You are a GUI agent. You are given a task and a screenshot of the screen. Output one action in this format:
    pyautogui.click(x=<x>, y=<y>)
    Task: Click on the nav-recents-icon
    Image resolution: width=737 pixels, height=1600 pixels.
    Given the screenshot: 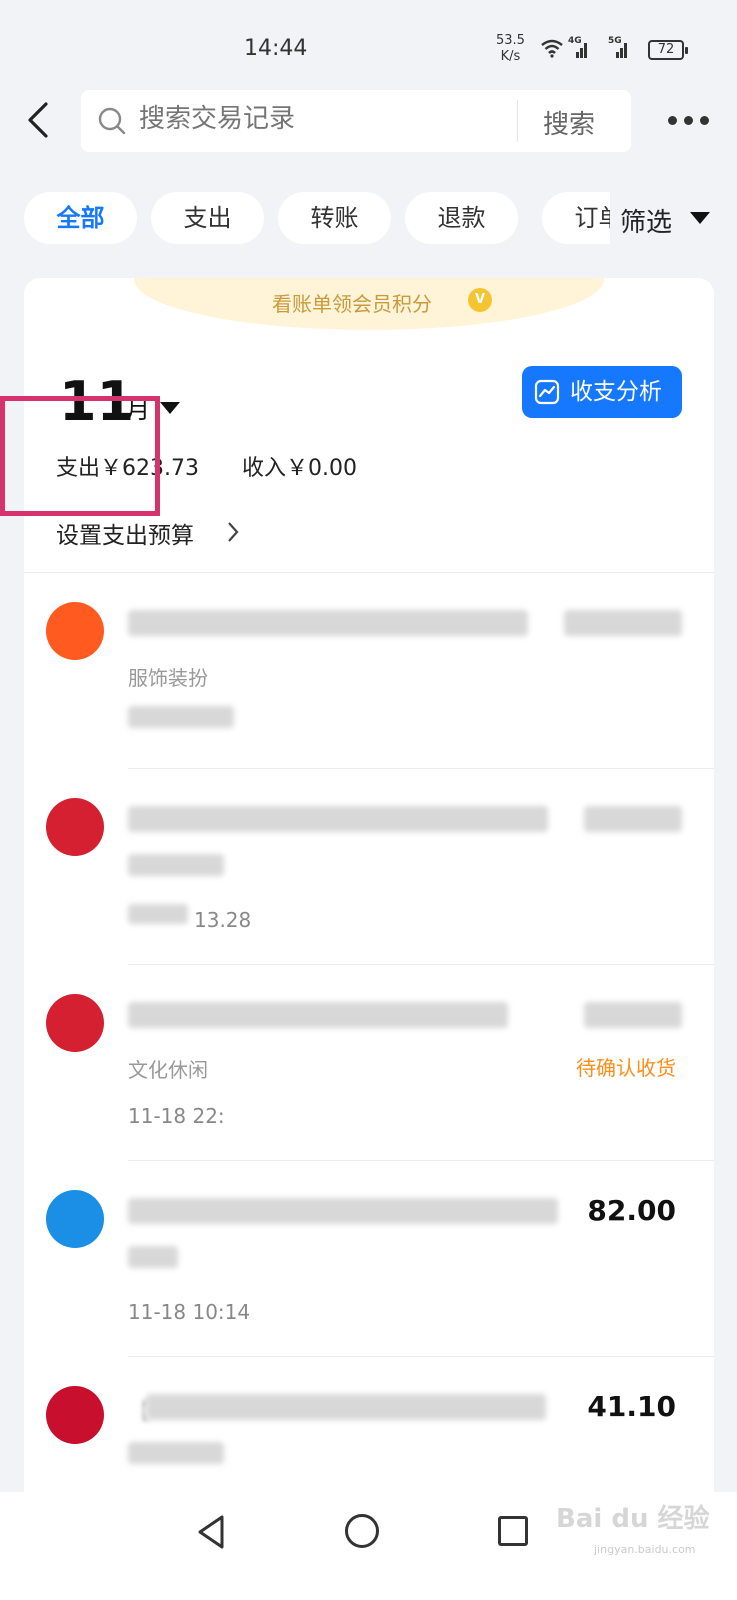 What is the action you would take?
    pyautogui.click(x=513, y=1531)
    